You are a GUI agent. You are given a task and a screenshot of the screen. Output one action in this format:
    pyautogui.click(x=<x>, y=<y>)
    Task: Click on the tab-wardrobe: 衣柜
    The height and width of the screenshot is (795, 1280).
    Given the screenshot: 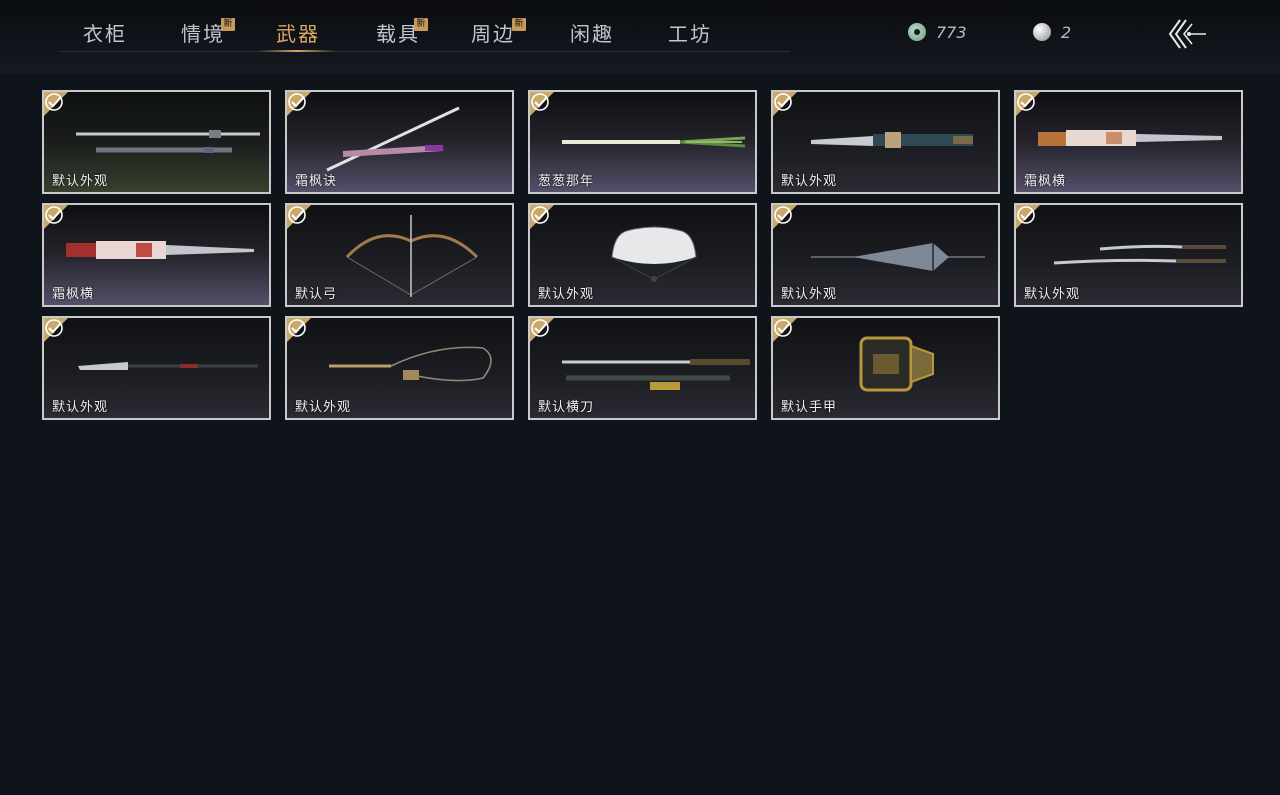 What is the action you would take?
    pyautogui.click(x=105, y=33)
    